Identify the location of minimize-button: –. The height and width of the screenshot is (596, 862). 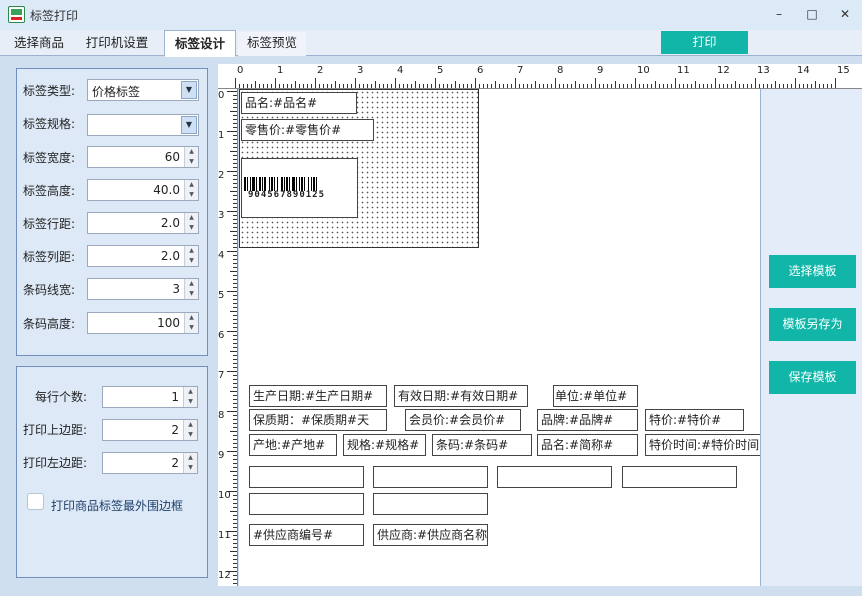
(779, 14).